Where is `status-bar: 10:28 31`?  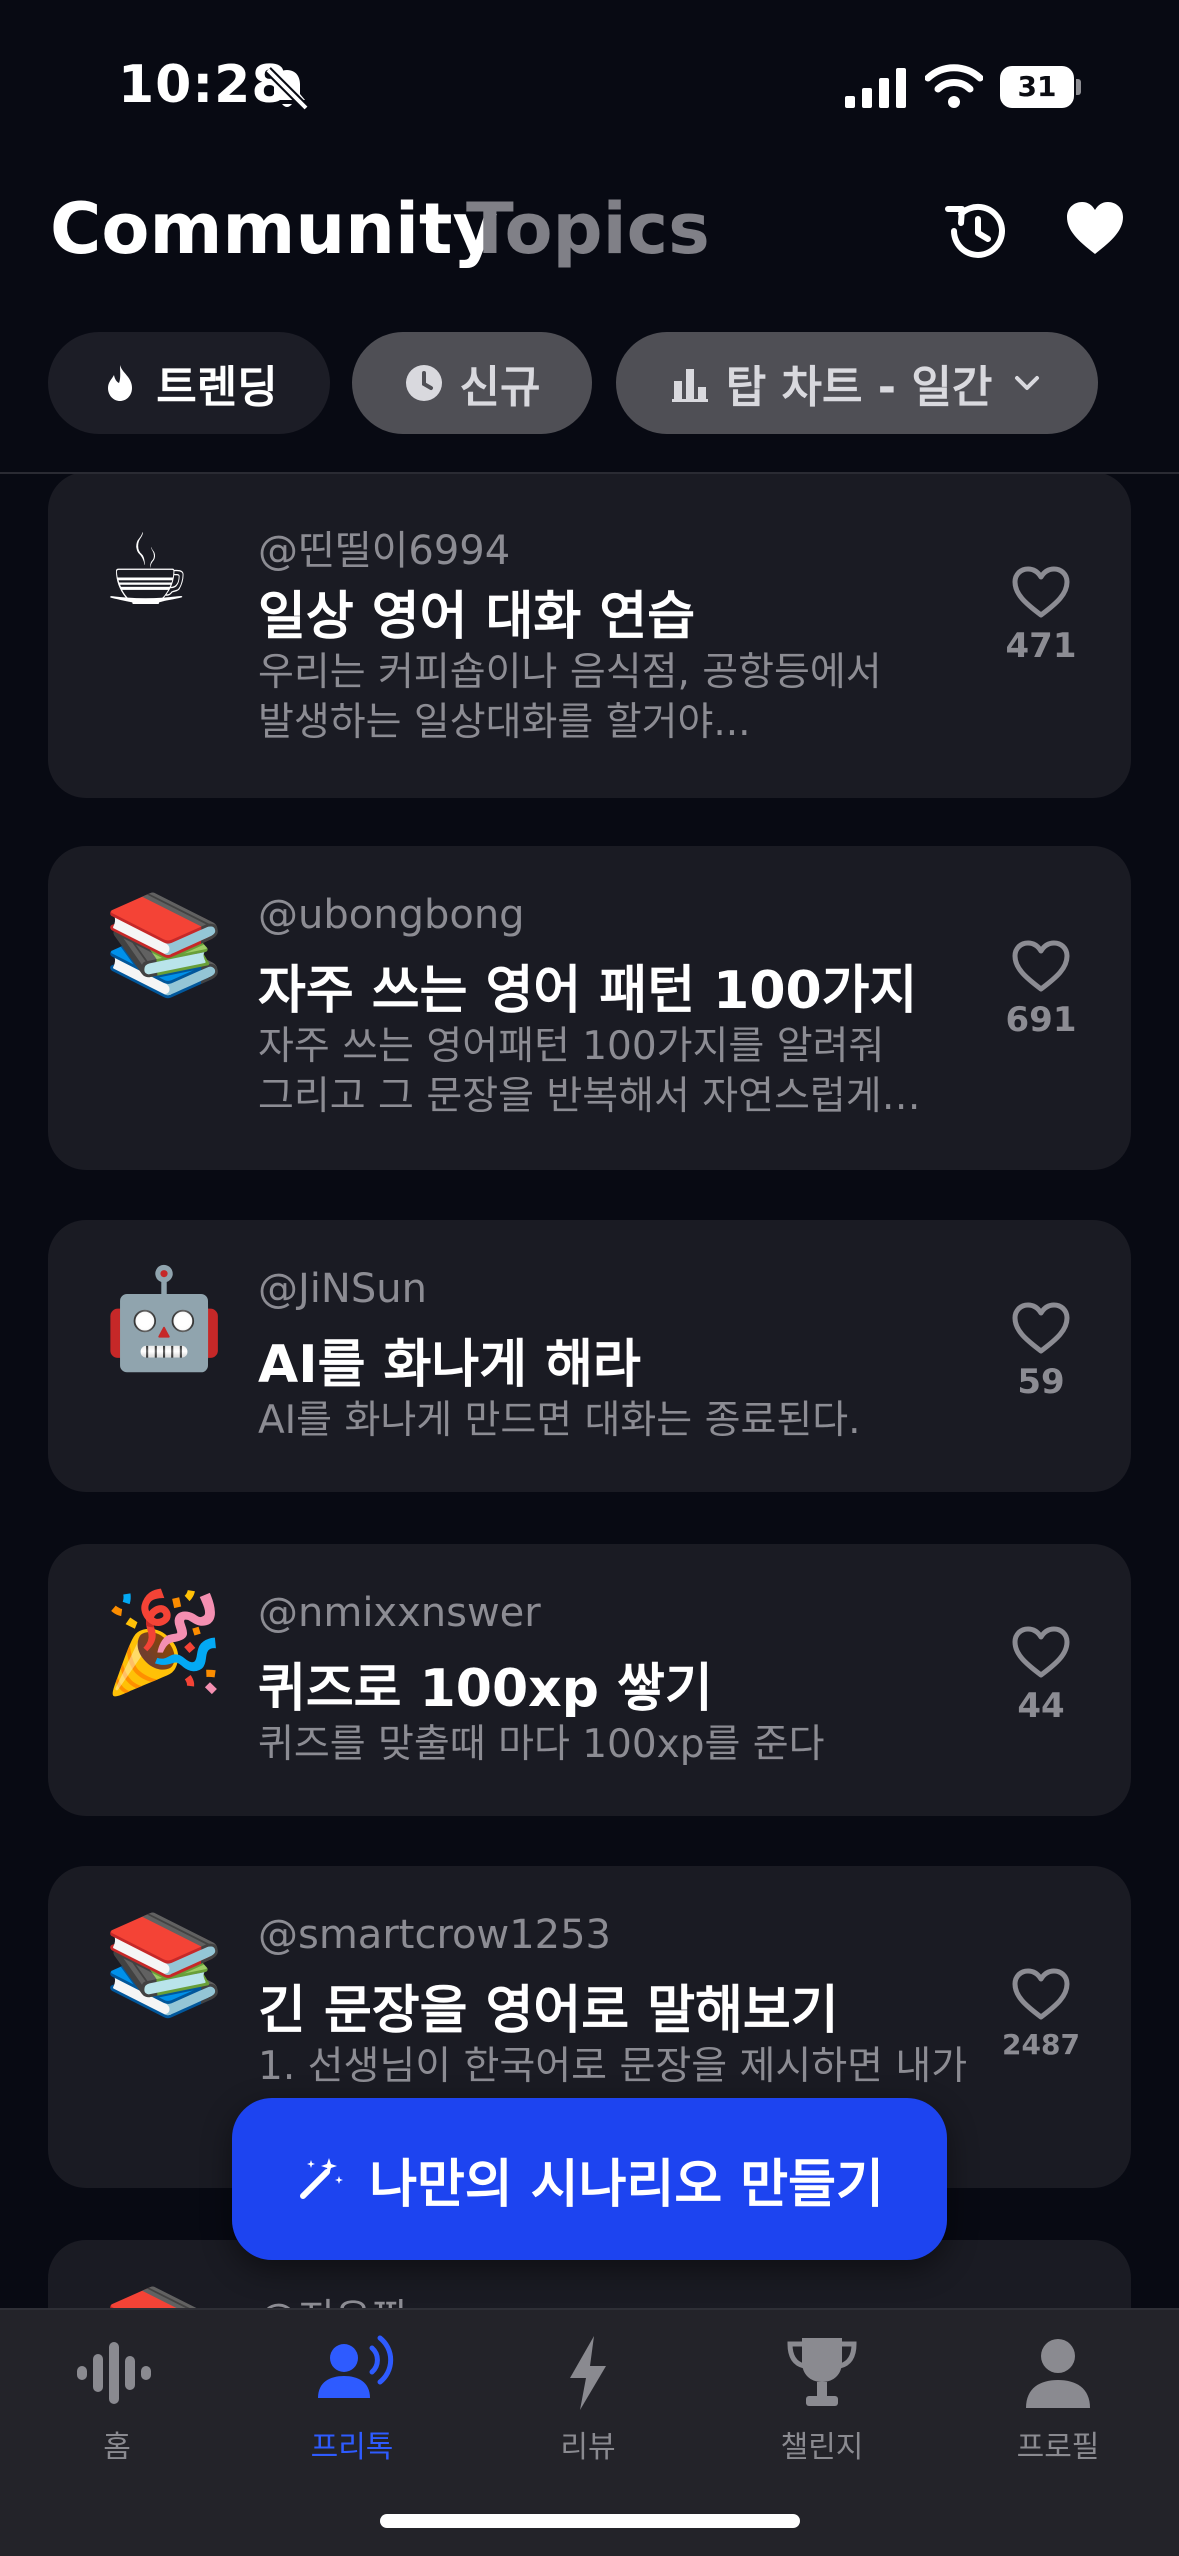
status-bar: 10:28 31 is located at coordinates (589, 85).